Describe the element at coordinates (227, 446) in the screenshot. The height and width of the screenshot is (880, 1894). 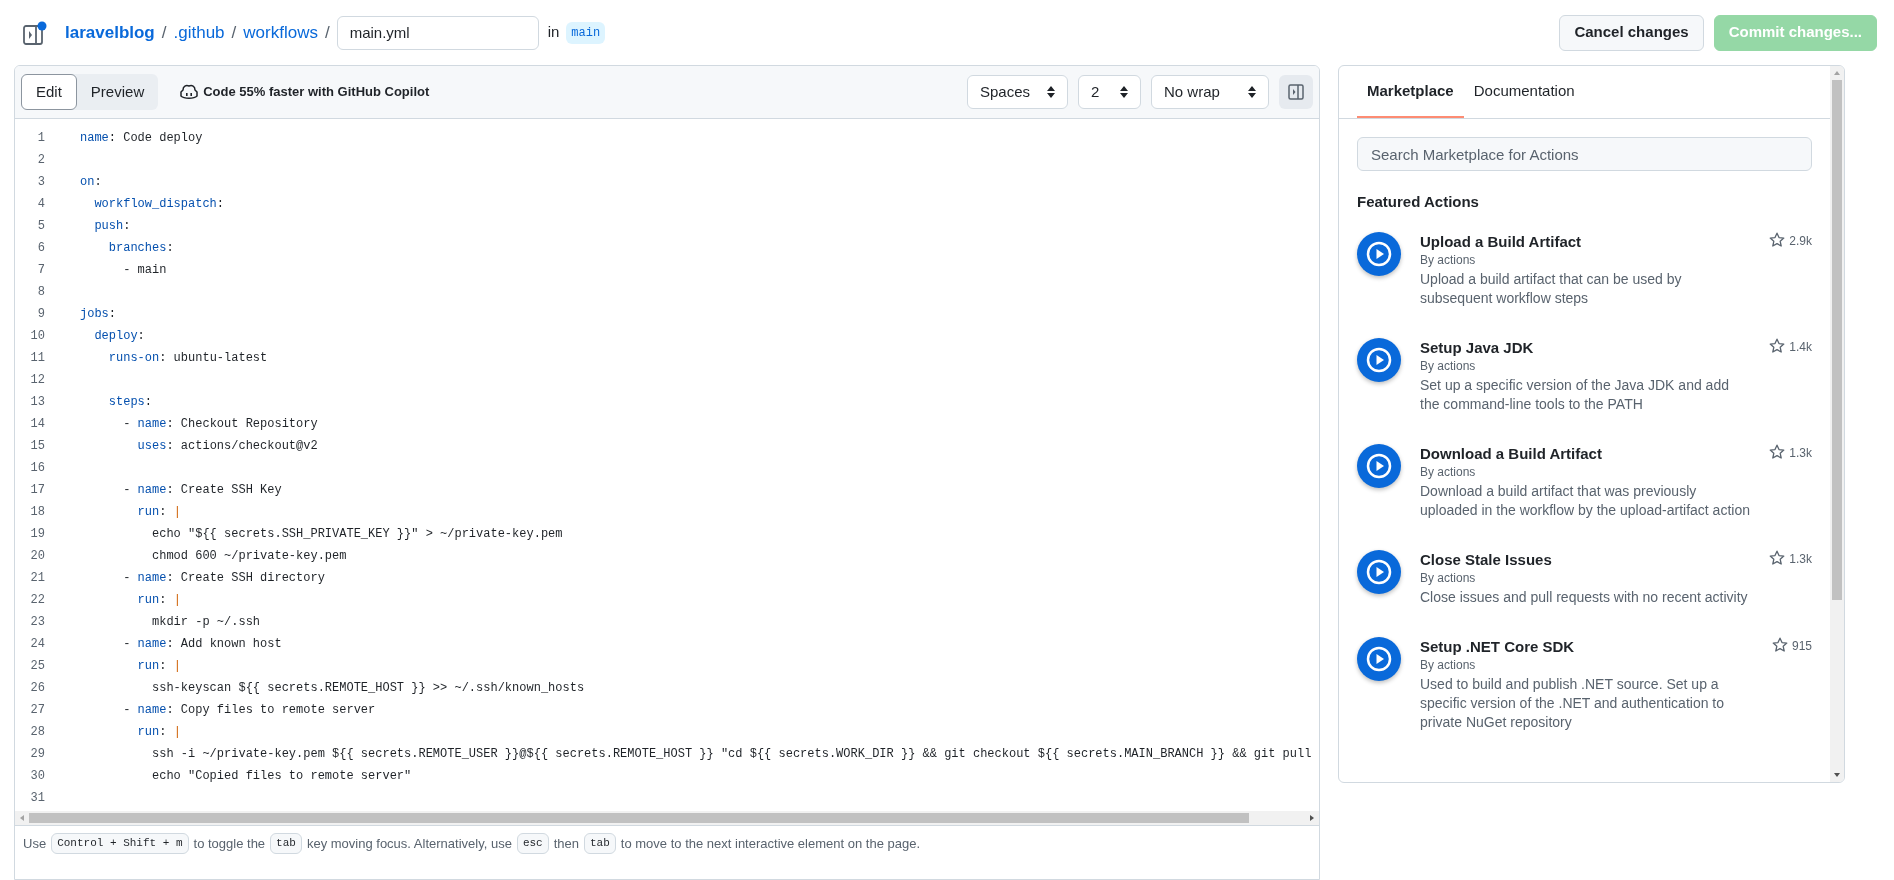
I see `code-line: uses: actions/checkout@v2` at that location.